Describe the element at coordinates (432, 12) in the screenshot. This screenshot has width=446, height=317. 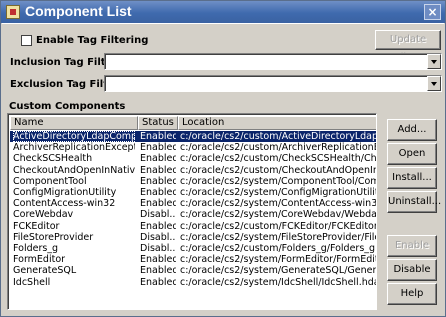
I see `close-button: ×` at that location.